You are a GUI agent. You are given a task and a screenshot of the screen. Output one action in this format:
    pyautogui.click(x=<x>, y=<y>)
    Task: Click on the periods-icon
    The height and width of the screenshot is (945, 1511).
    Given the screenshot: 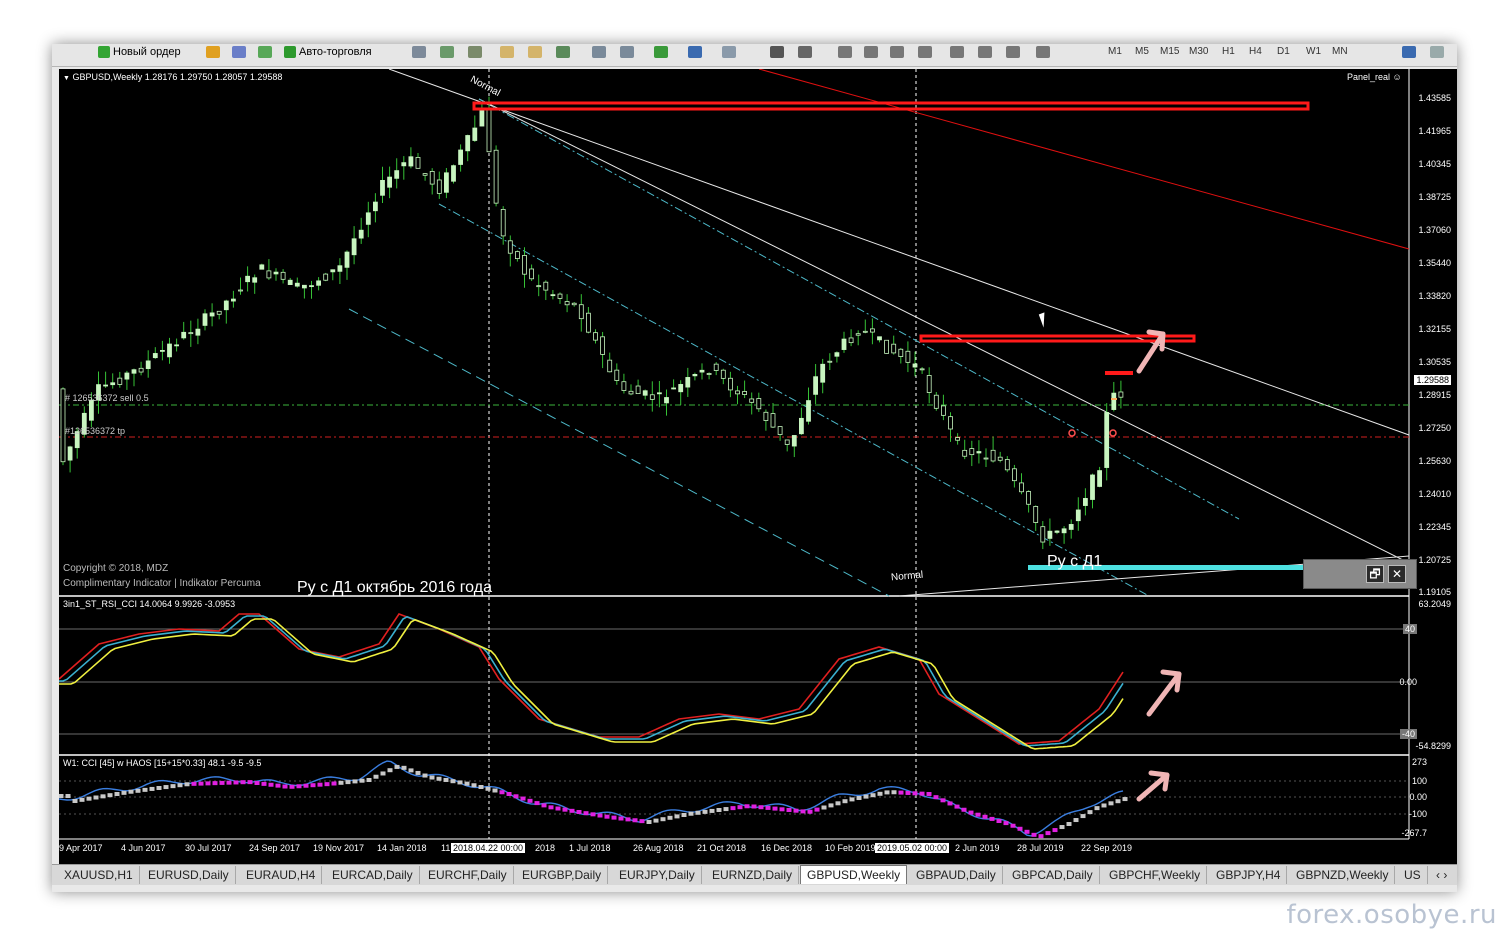 What is the action you would take?
    pyautogui.click(x=695, y=52)
    